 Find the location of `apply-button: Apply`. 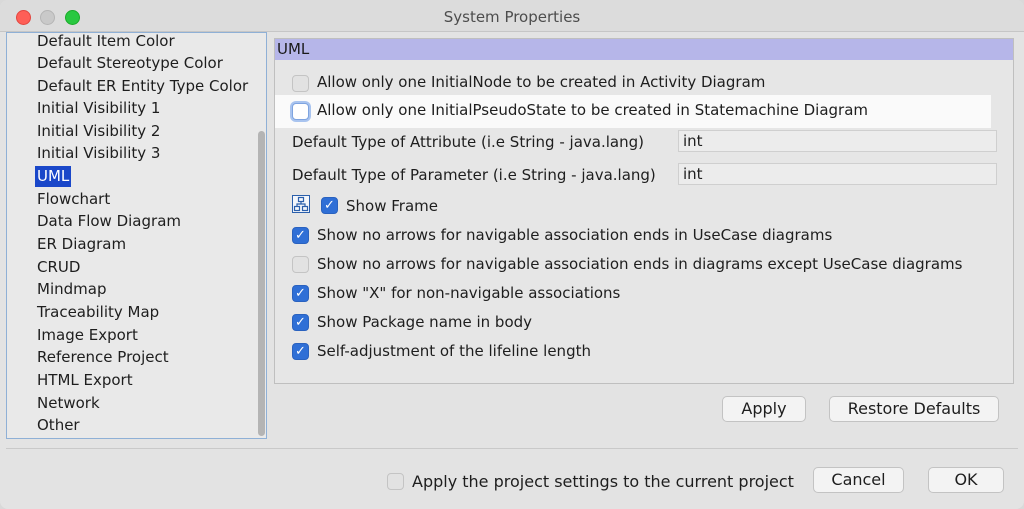

apply-button: Apply is located at coordinates (764, 409).